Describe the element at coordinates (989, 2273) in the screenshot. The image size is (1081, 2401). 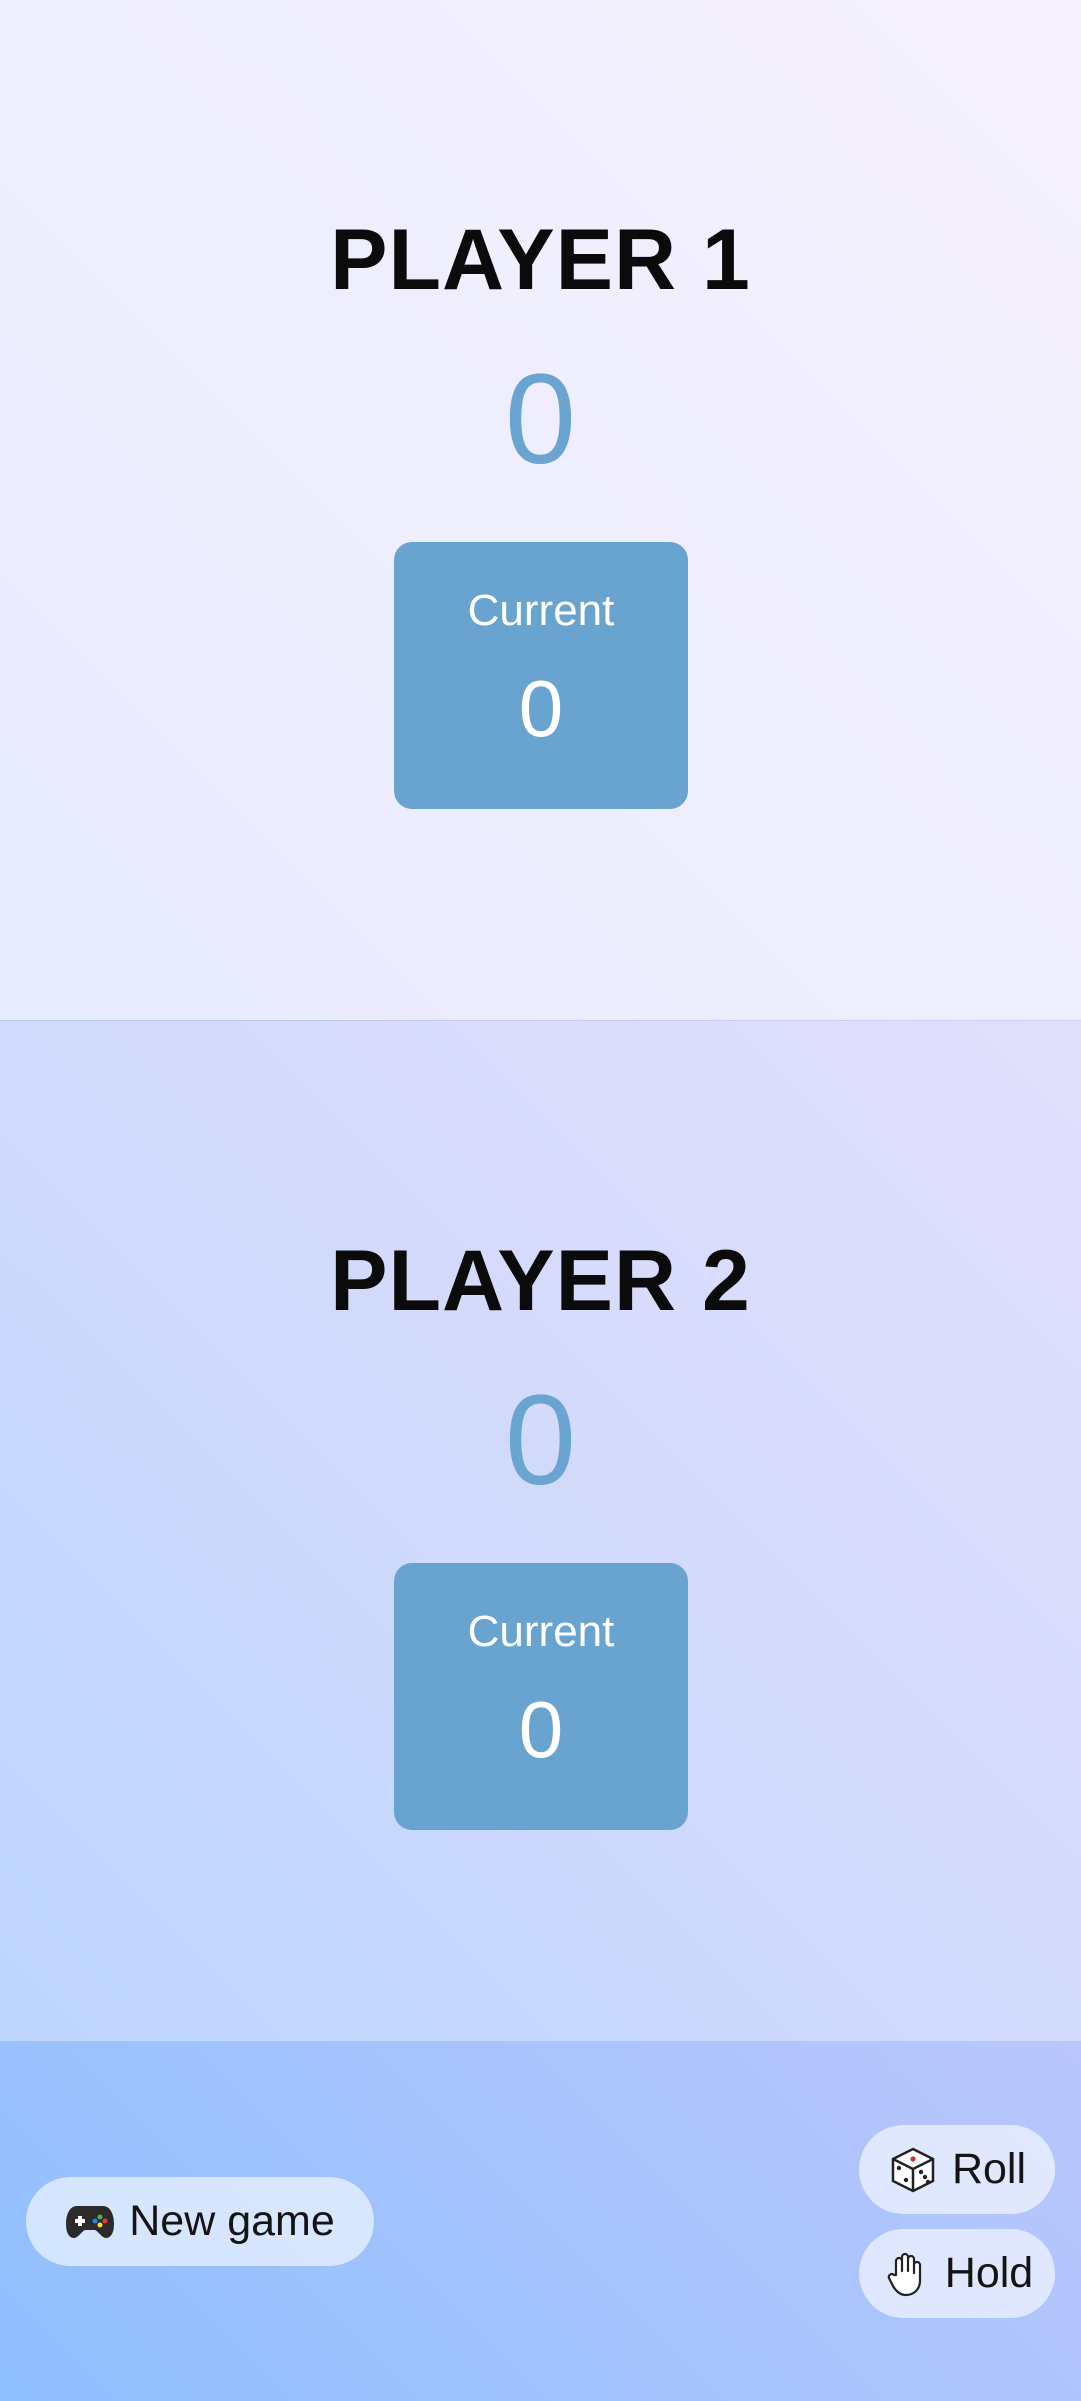
I see `hold-label: Hold` at that location.